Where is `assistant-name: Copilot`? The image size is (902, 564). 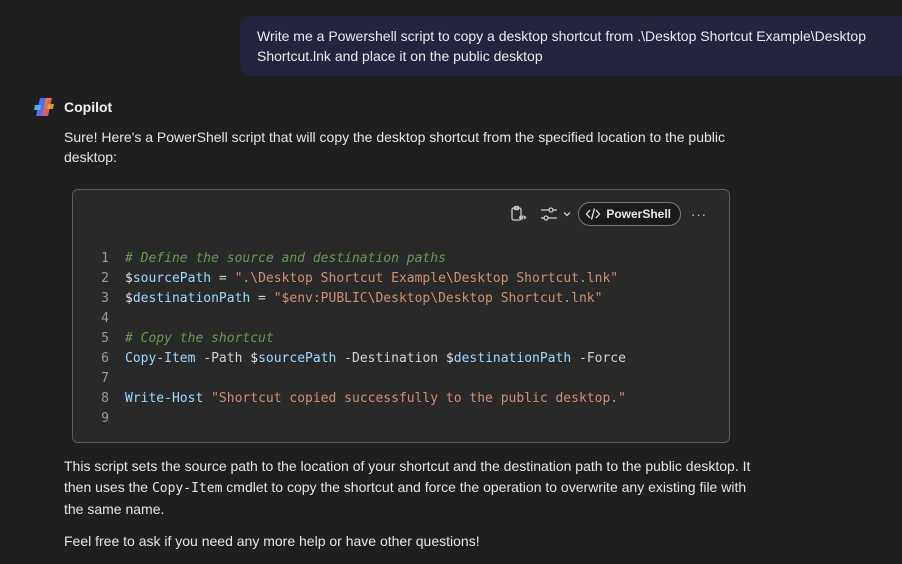
assistant-name: Copilot is located at coordinates (88, 107).